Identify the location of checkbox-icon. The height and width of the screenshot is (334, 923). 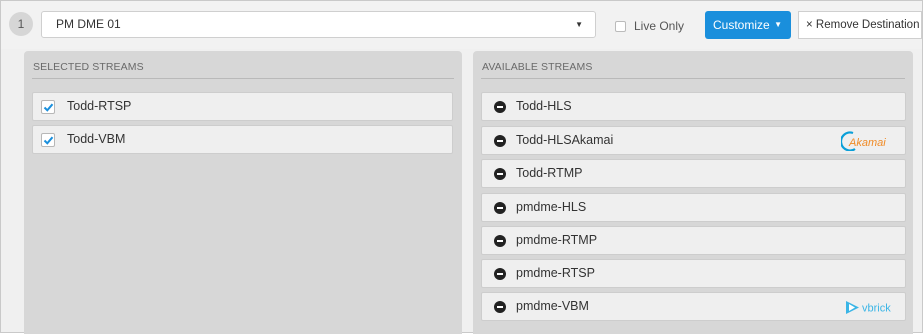
(620, 26).